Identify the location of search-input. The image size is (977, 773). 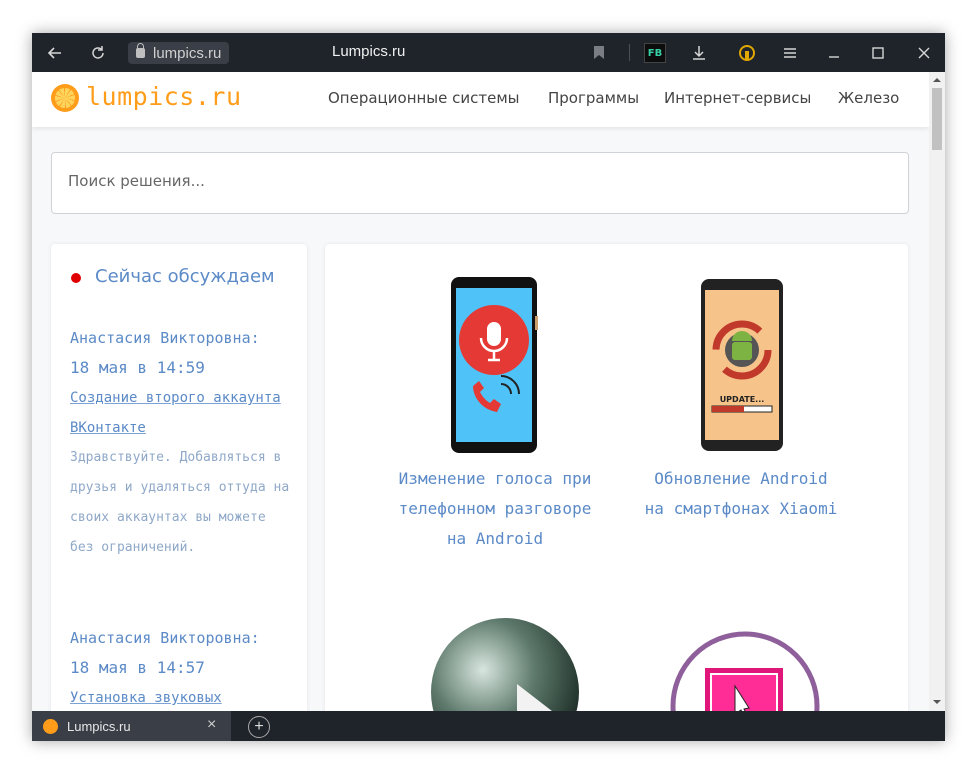
(478, 181).